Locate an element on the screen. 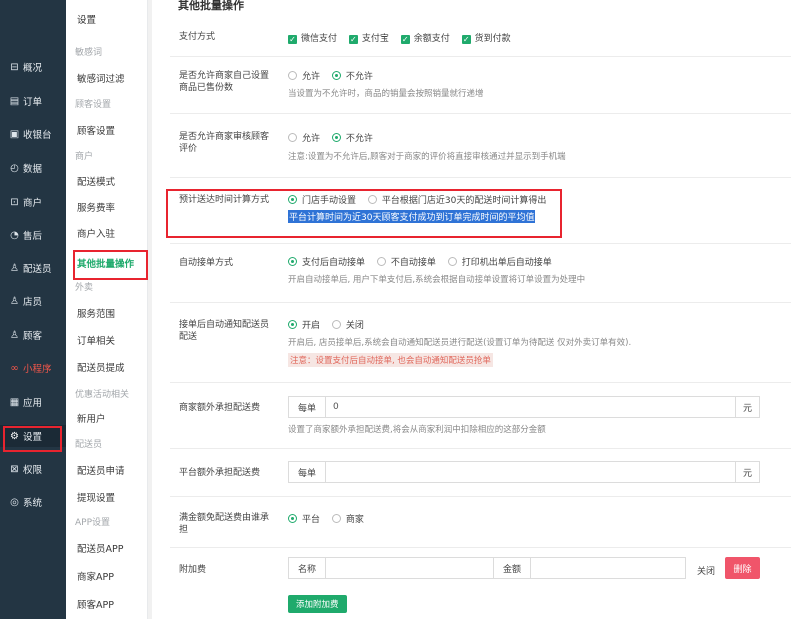 The height and width of the screenshot is (619, 791). nav-item-apps: ▦ 应用 is located at coordinates (33, 402).